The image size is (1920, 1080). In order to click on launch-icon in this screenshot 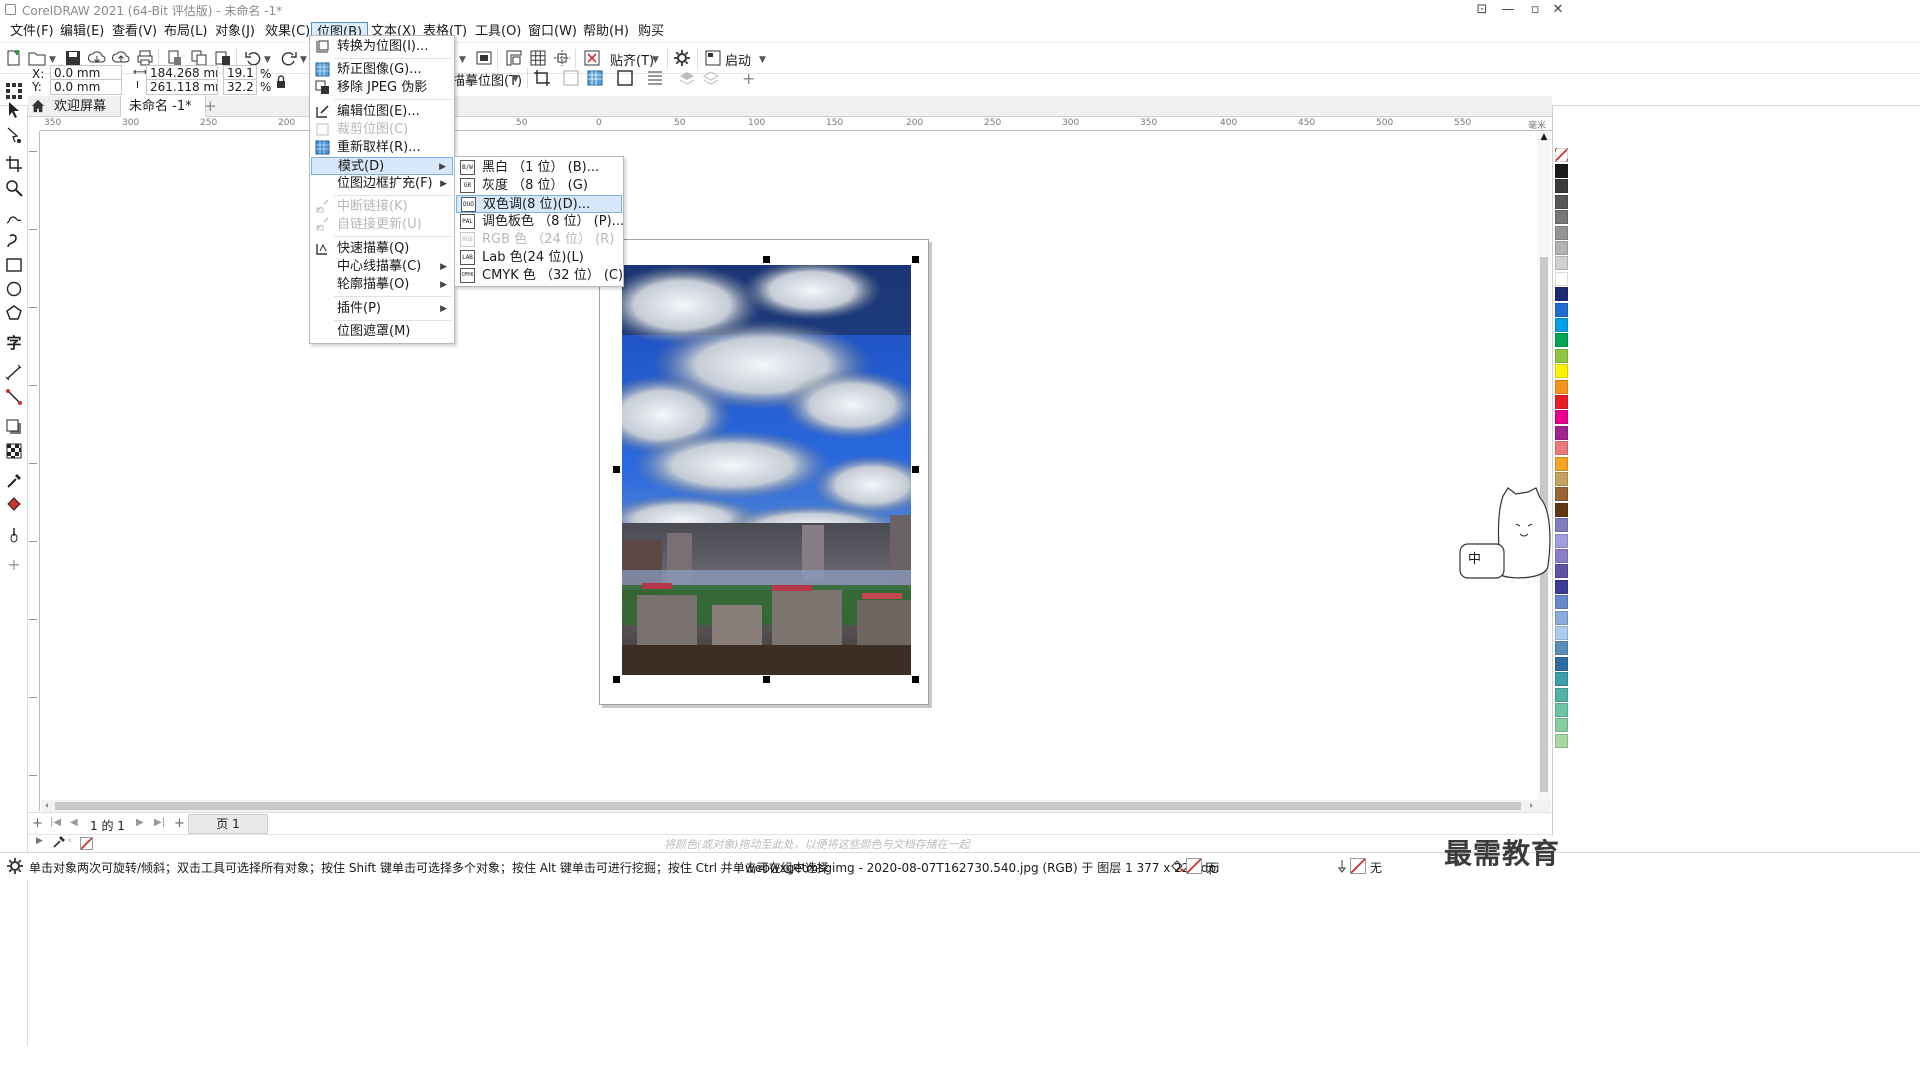, I will do `click(713, 58)`.